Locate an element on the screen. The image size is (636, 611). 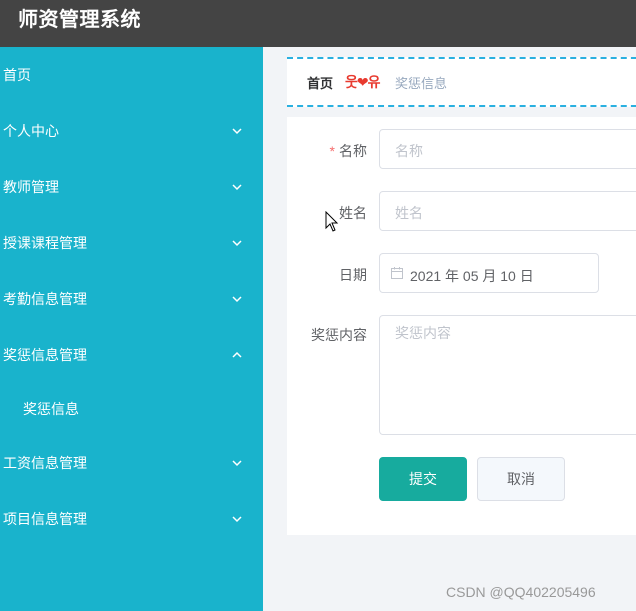
sidebar-item-reward-management: 奖惩信息管理 is located at coordinates (131, 355).